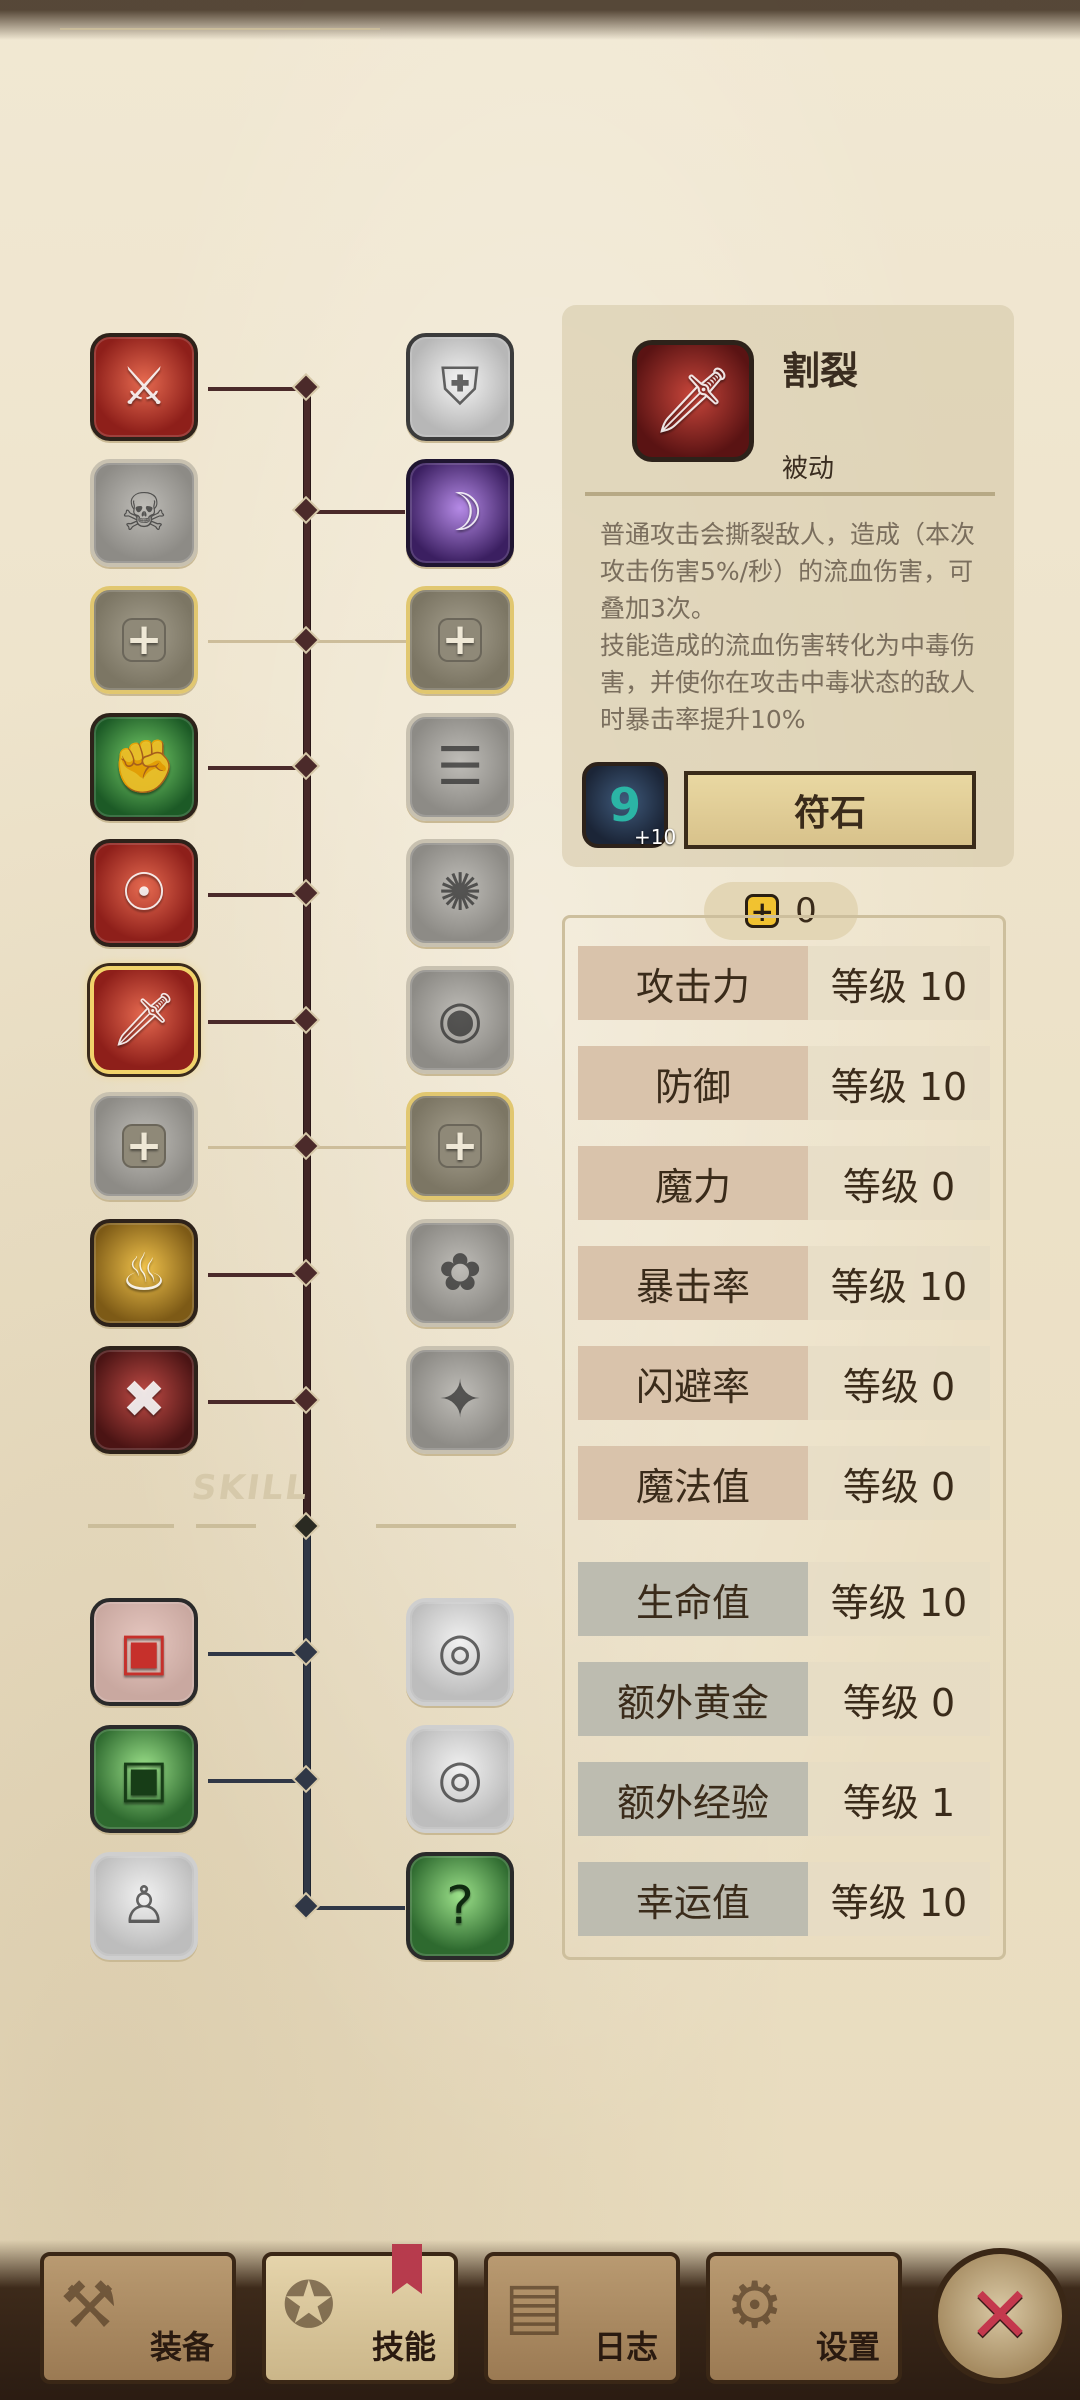 Image resolution: width=1080 pixels, height=2400 pixels. I want to click on skill-shield-button: ⛨, so click(460, 387).